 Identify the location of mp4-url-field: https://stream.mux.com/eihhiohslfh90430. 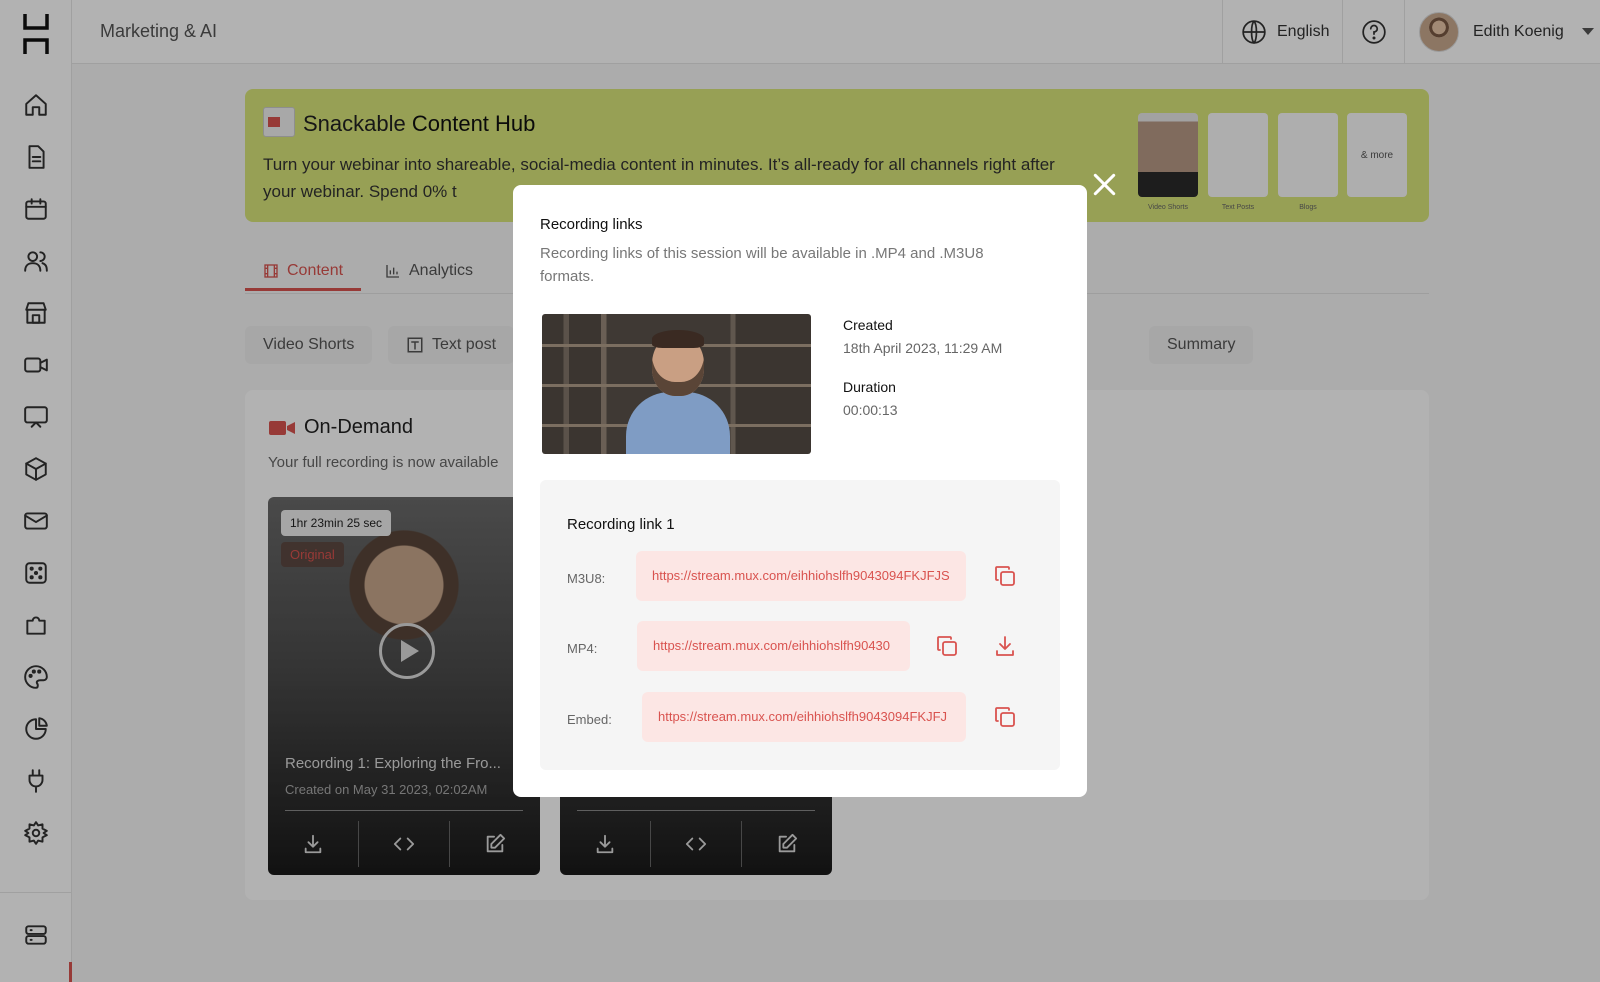
(773, 646).